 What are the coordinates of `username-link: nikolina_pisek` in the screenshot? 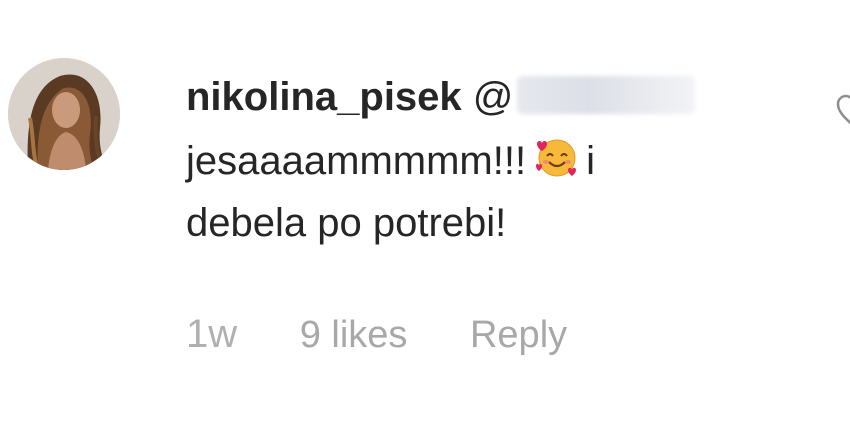 It's located at (324, 97).